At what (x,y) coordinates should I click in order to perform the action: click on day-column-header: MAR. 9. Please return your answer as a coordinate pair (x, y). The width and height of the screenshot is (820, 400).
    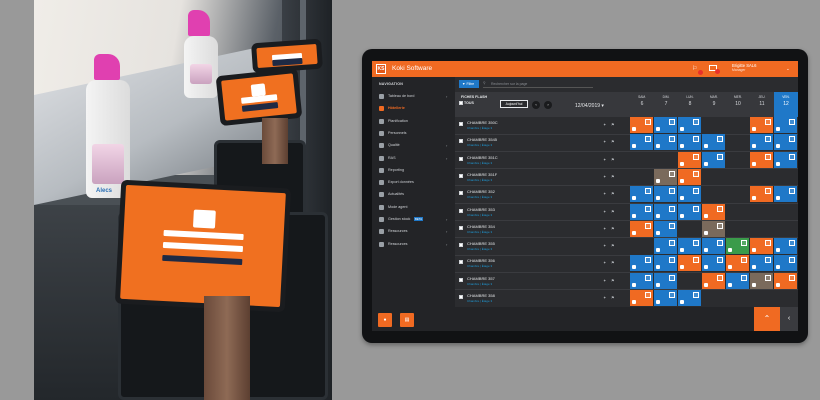
    Looking at the image, I should click on (714, 104).